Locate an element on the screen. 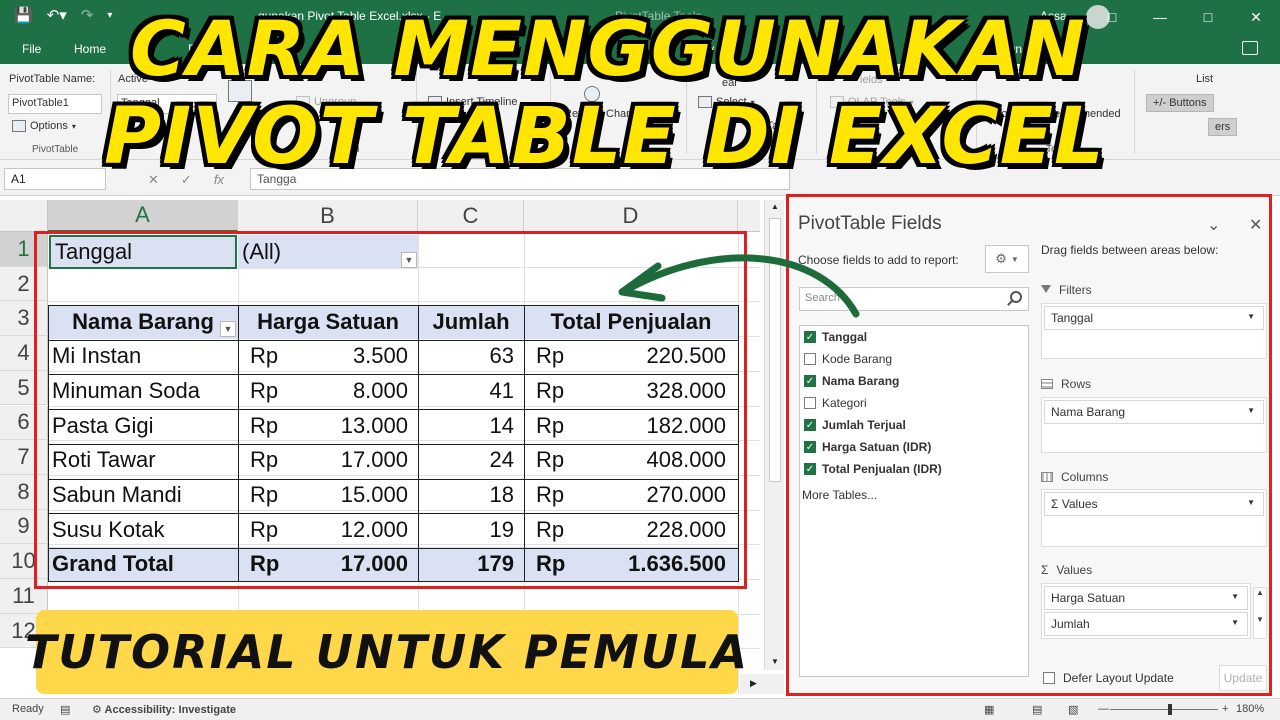 The width and height of the screenshot is (1280, 720). options-button: Options ▾ is located at coordinates (44, 126).